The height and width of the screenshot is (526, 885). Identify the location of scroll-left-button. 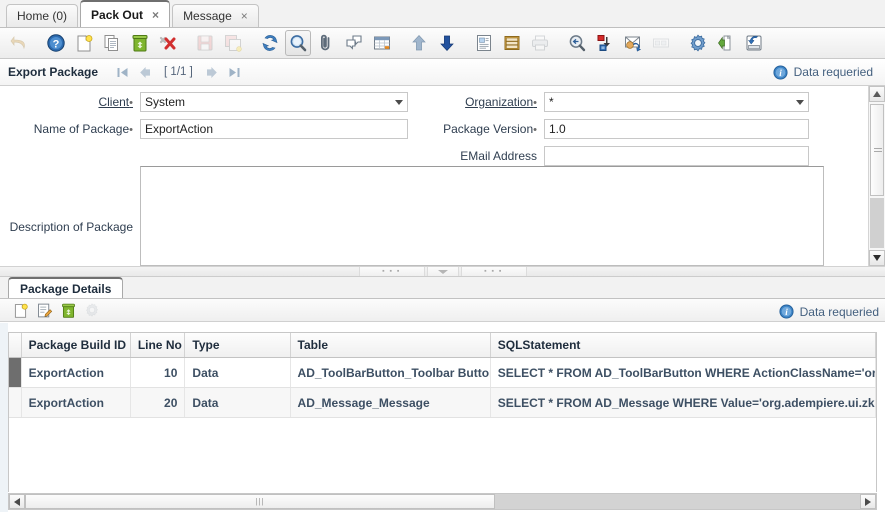
(17, 501).